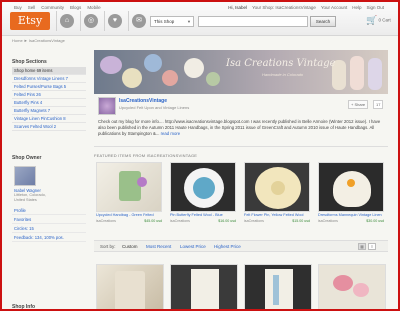 The height and width of the screenshot is (311, 400). Describe the element at coordinates (241, 146) in the screenshot. I see `section-divider` at that location.